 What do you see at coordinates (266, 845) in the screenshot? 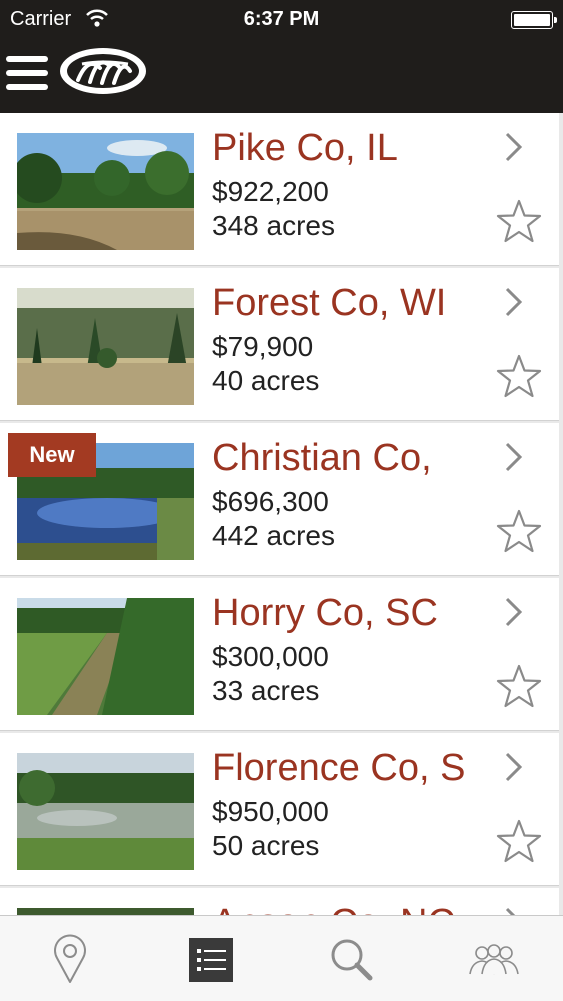
I see `listing-acres: 50 acres` at bounding box center [266, 845].